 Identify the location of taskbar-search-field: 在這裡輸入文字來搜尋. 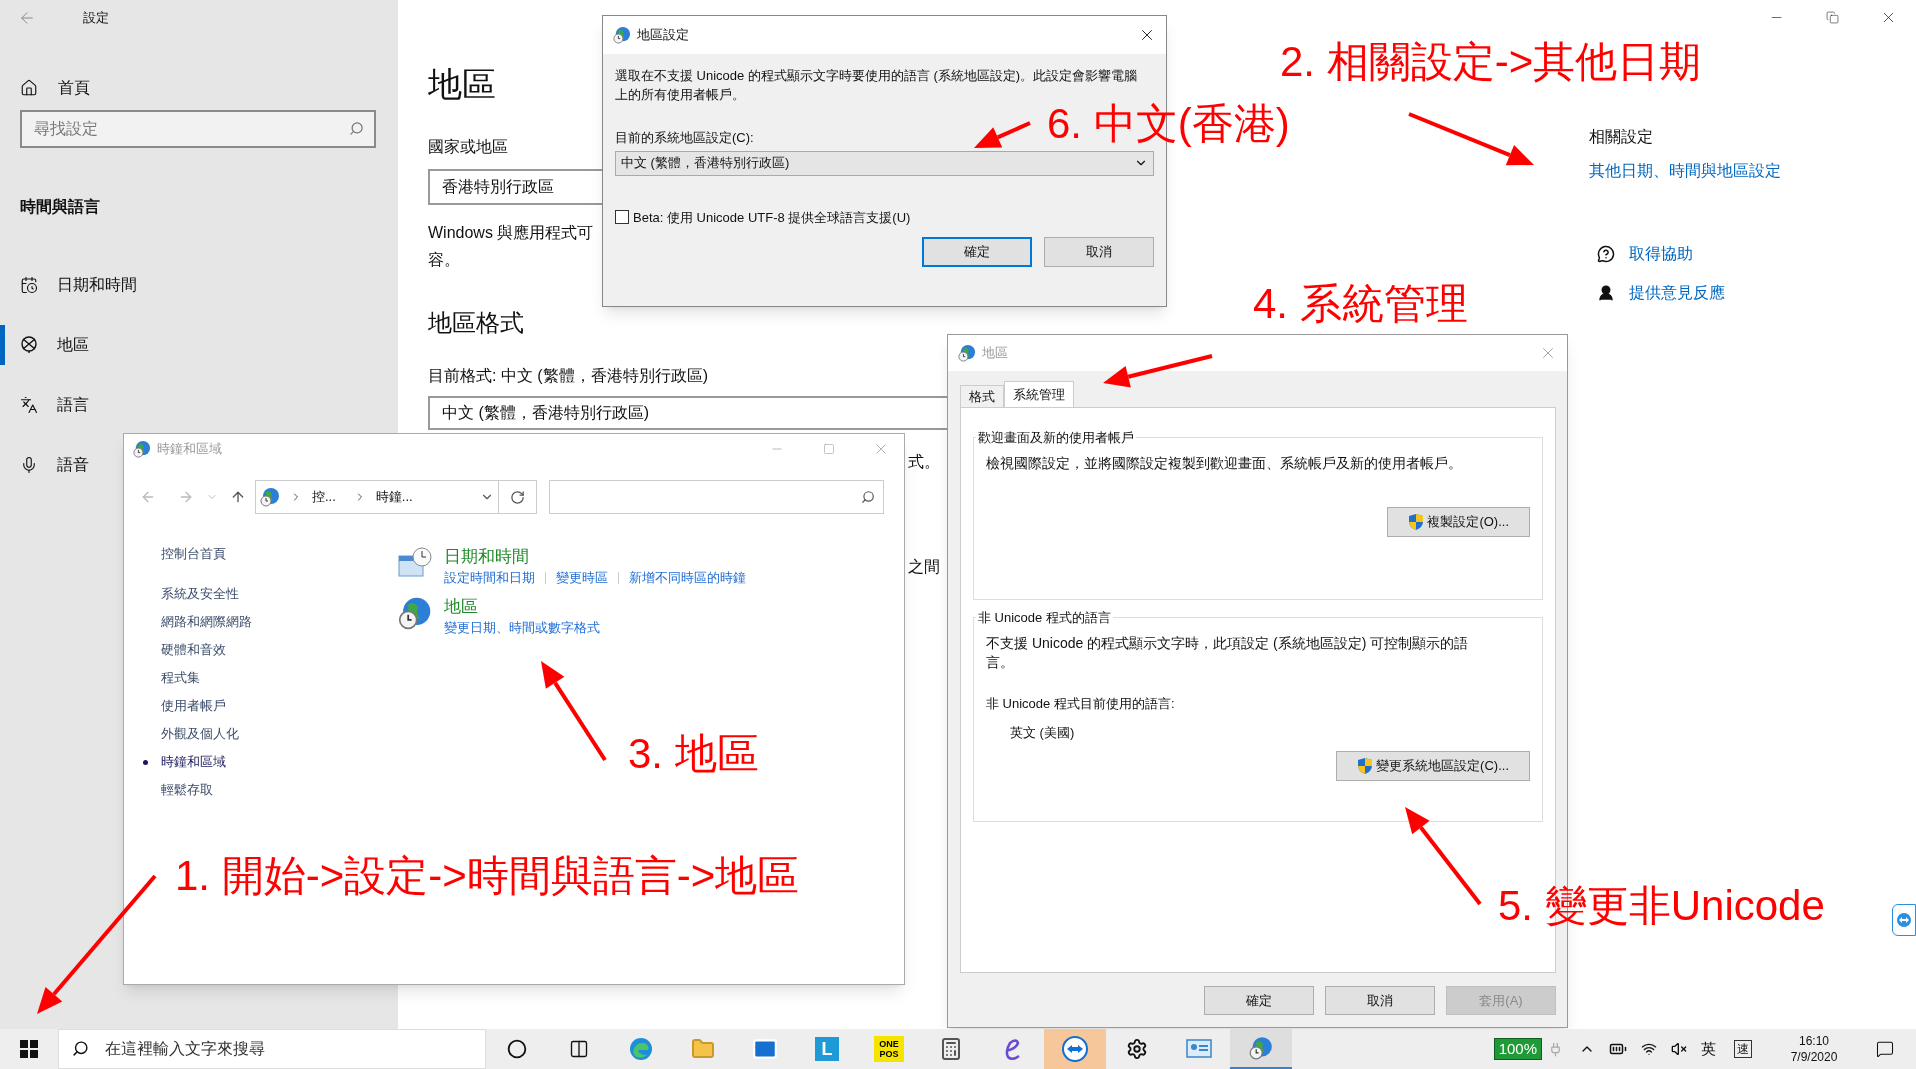
(272, 1049).